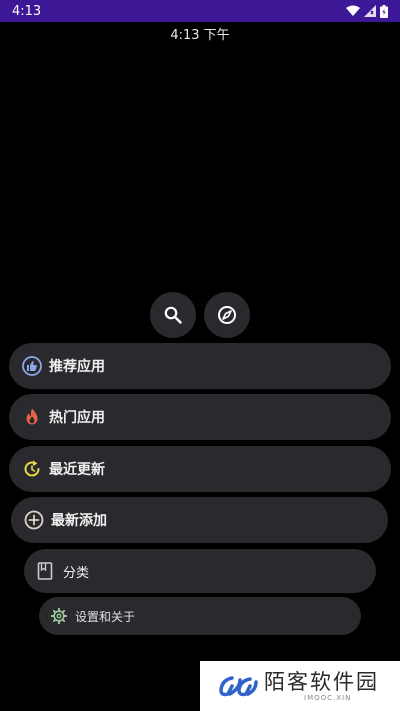 This screenshot has height=711, width=400. I want to click on menu-item-recent-updates: 最近更新, so click(200, 469).